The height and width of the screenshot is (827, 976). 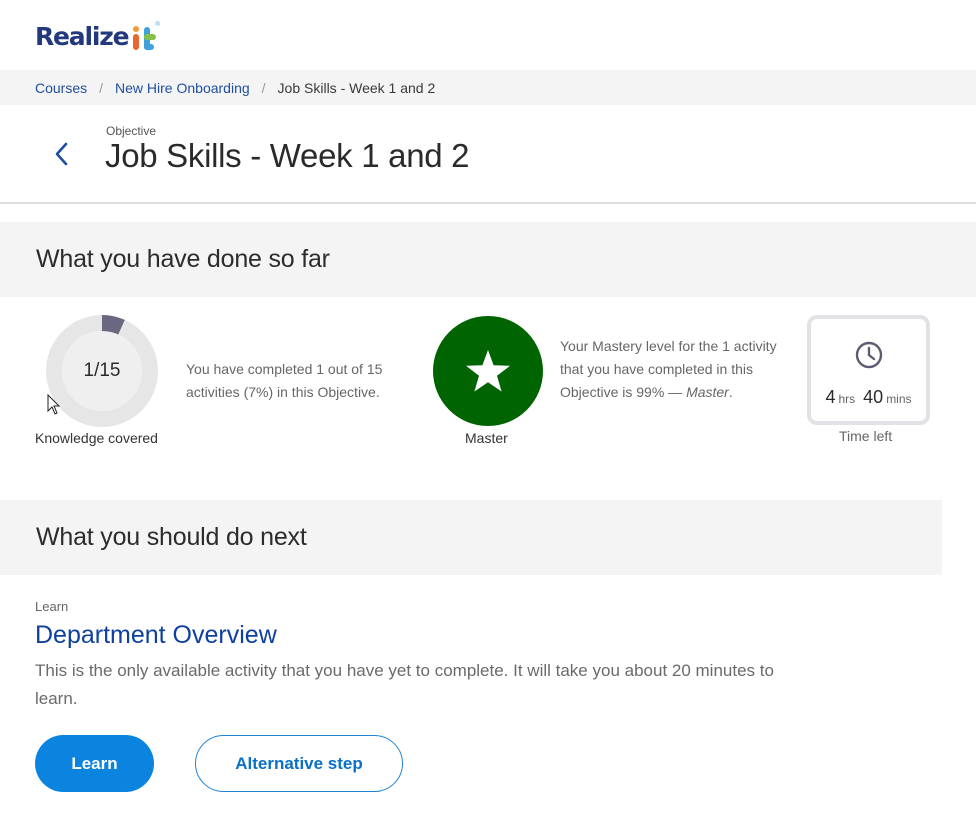 I want to click on realizeit-logo: Realize ®, so click(x=98, y=36).